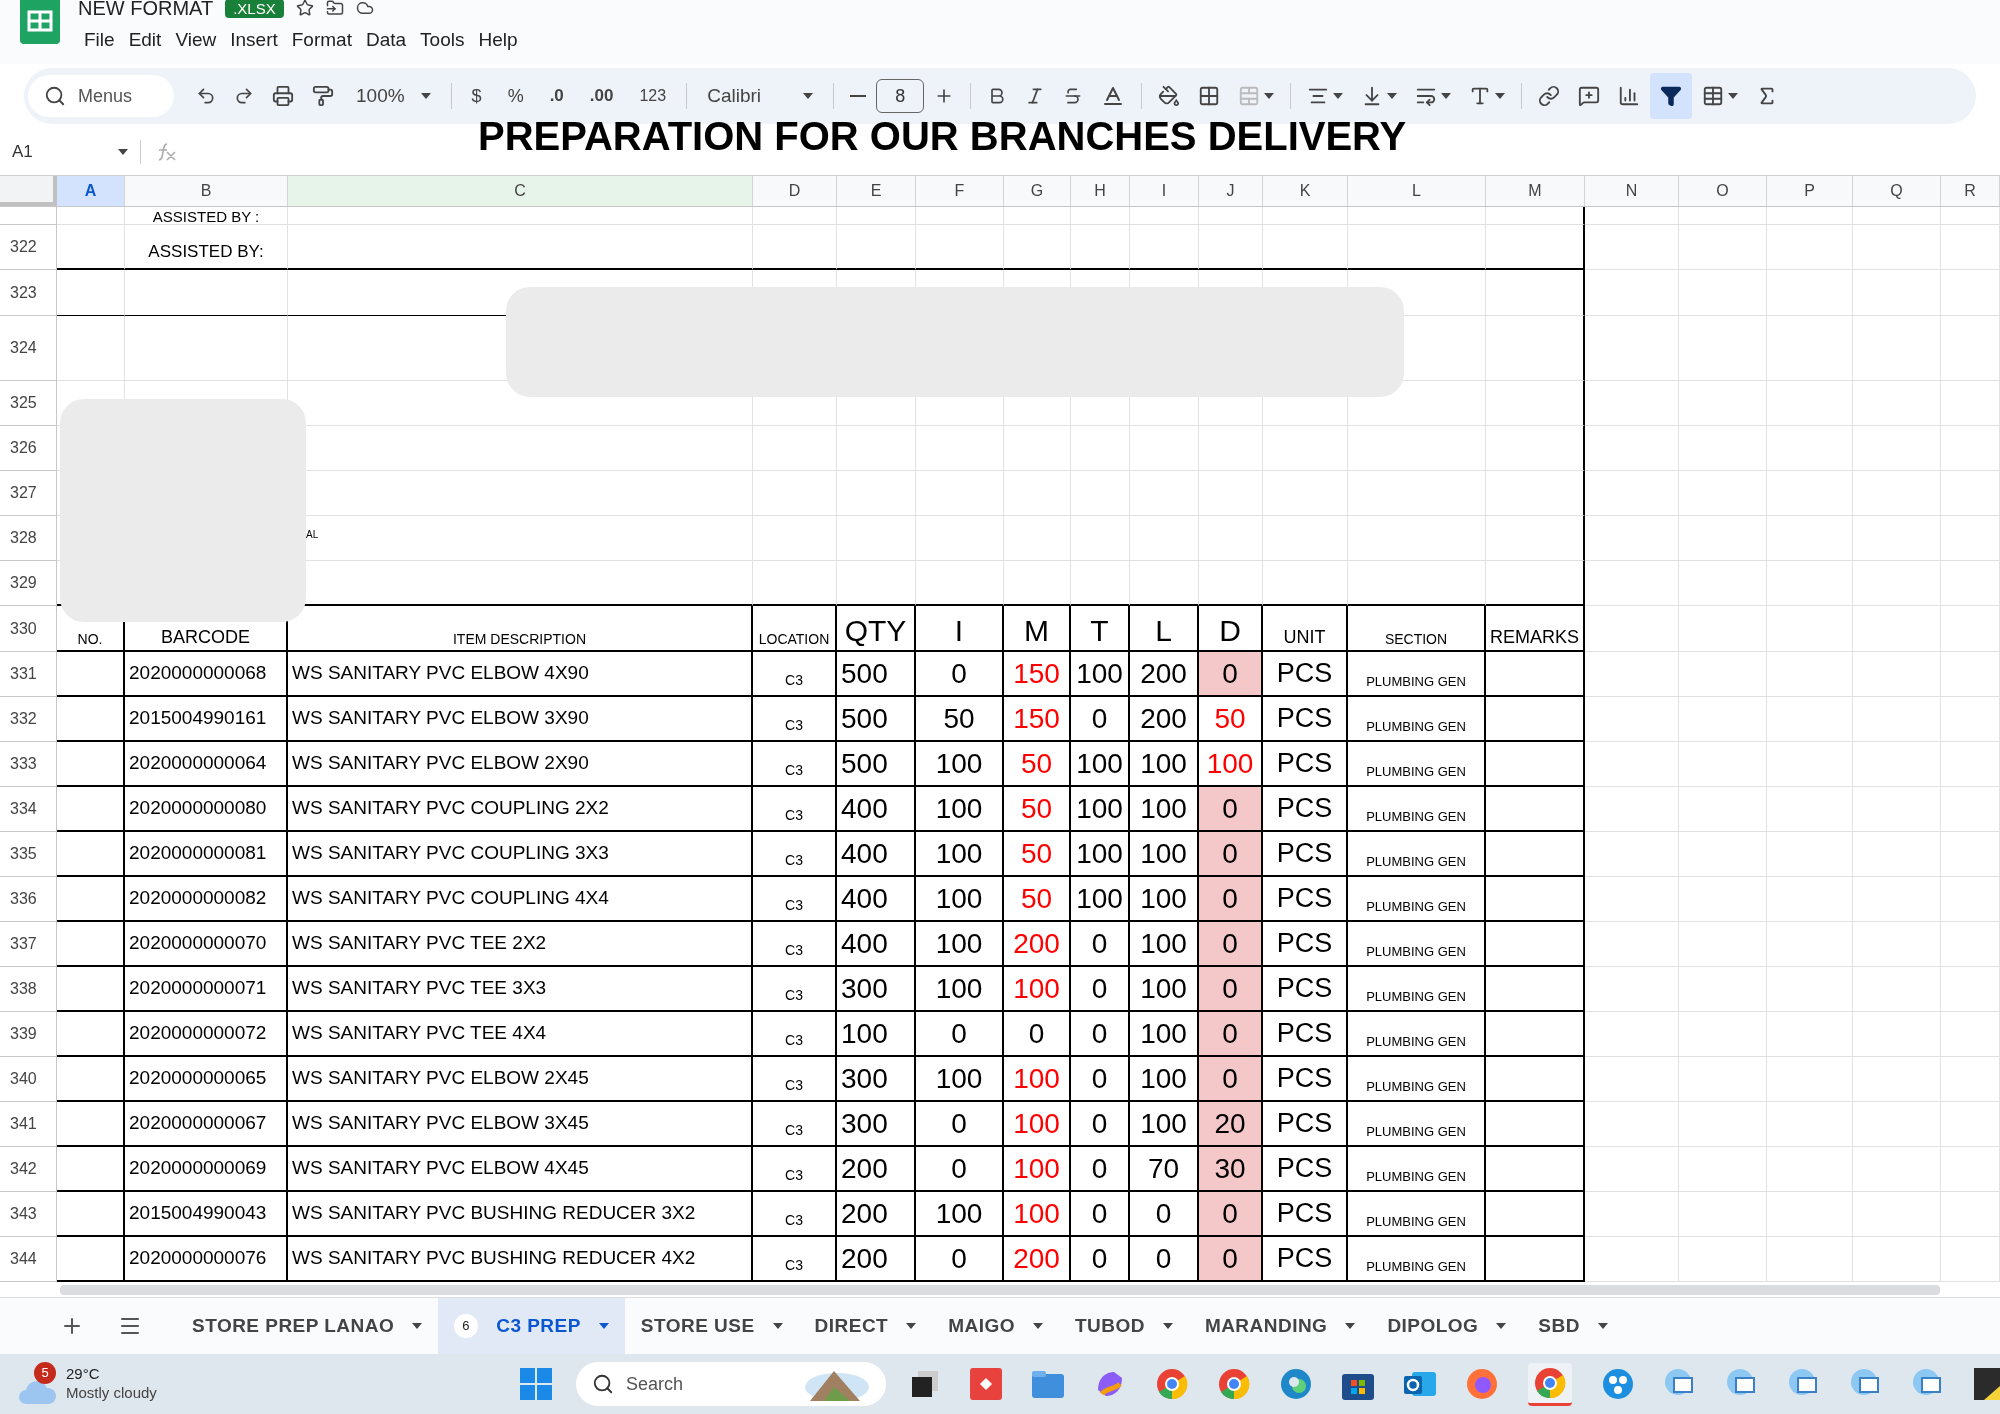 The width and height of the screenshot is (2000, 1414). I want to click on currency-button: $, so click(476, 96).